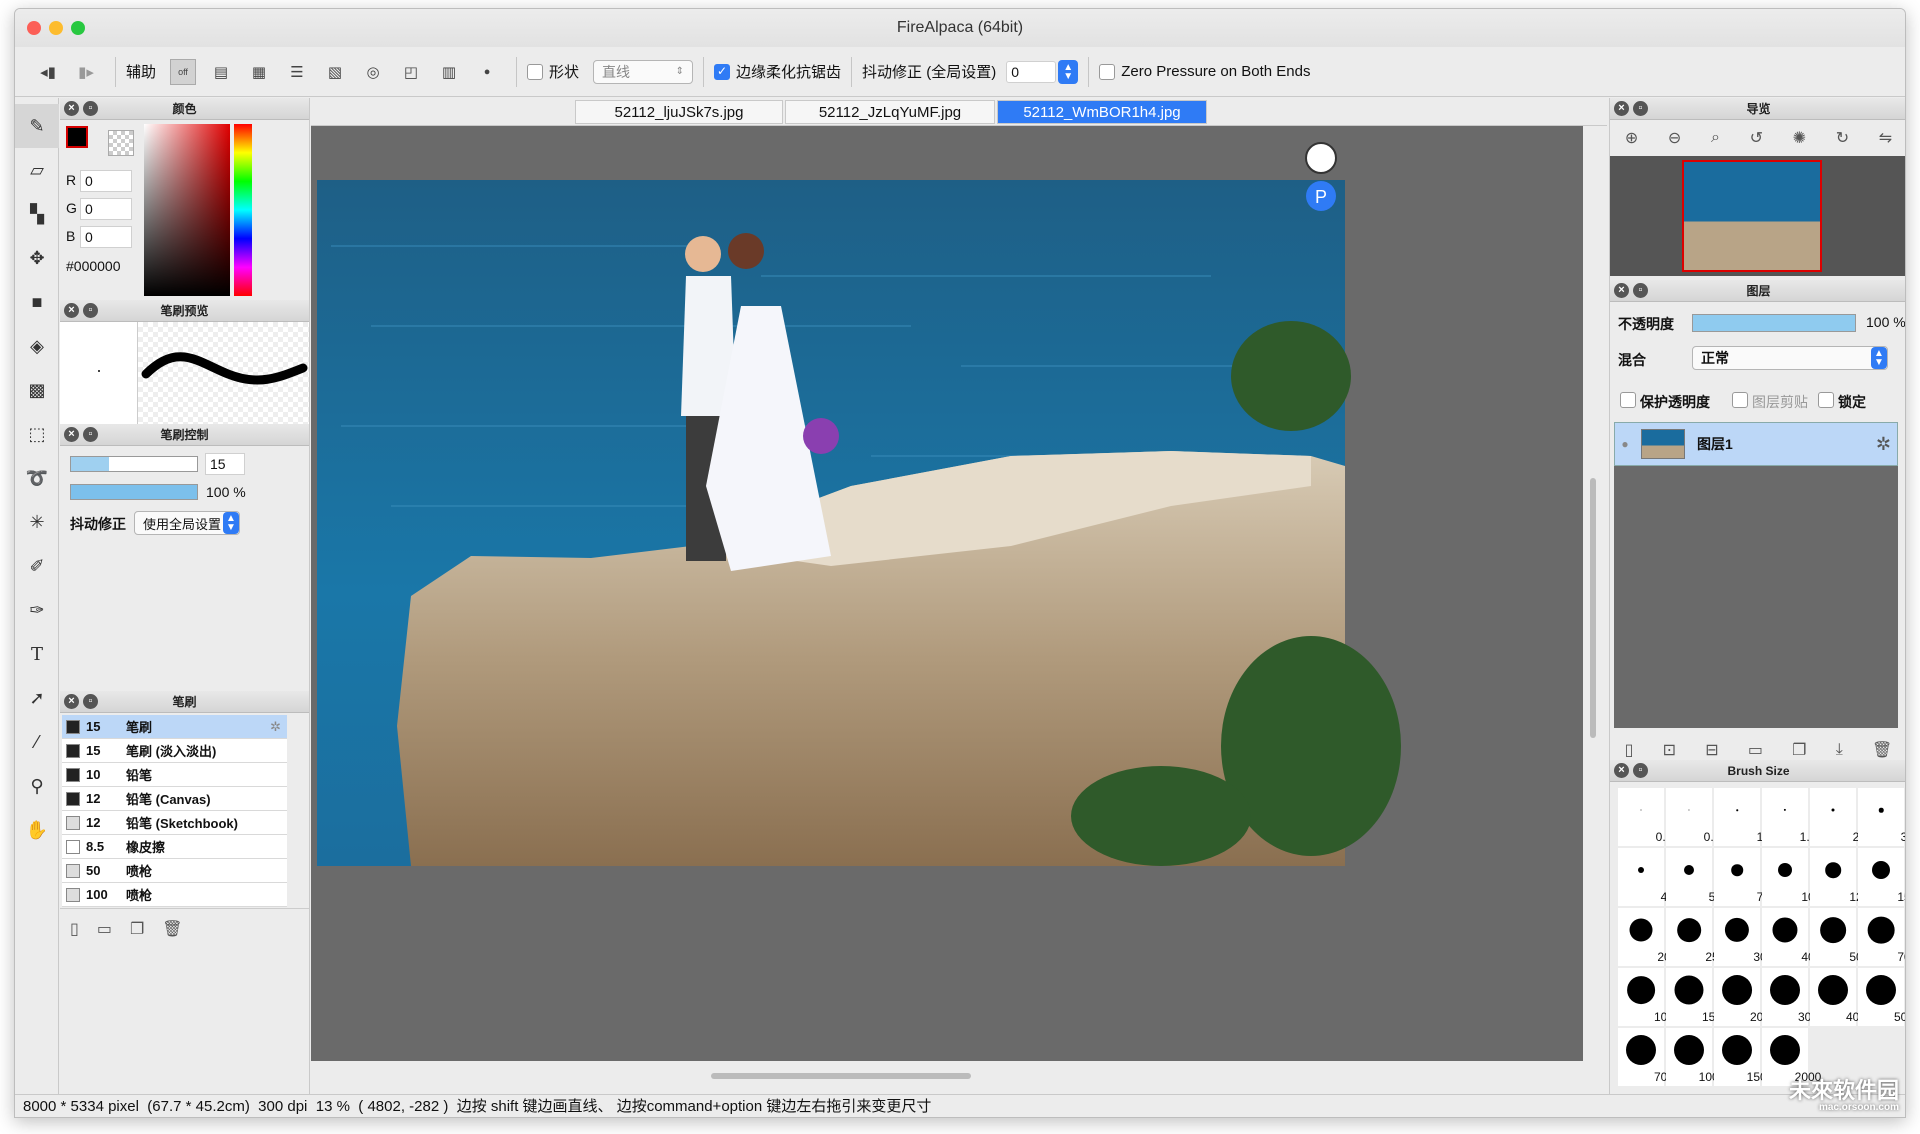 The image size is (1920, 1134). What do you see at coordinates (77, 137) in the screenshot?
I see `primary-color-swatch` at bounding box center [77, 137].